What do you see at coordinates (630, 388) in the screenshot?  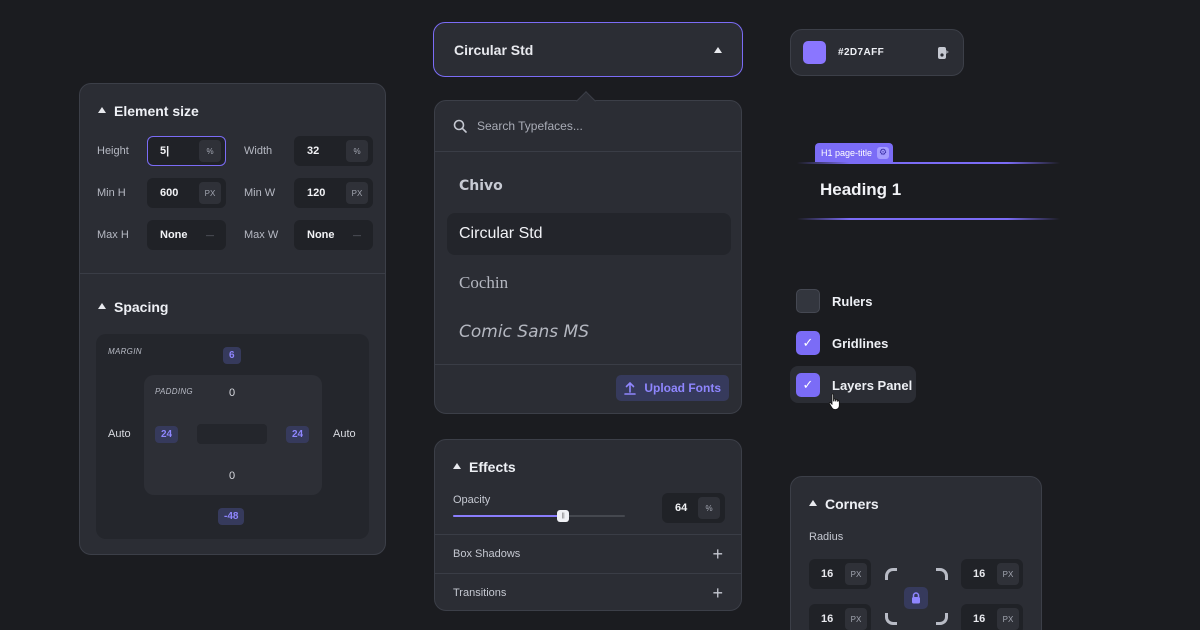 I see `upload-icon` at bounding box center [630, 388].